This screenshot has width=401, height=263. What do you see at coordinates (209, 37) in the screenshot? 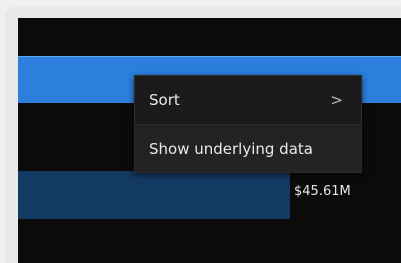
I see `chart-header-strip` at bounding box center [209, 37].